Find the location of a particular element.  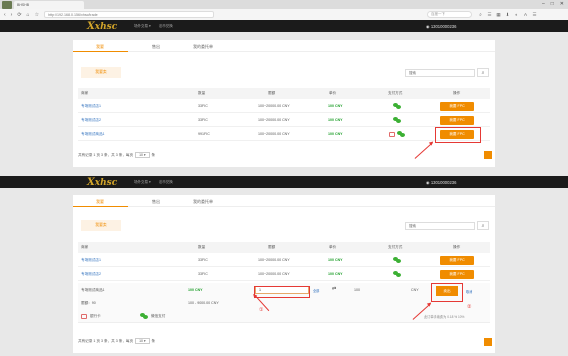

browser-right-icons: ⌕ ☰ ▦ ⬇ ◐ A ☰ is located at coordinates (507, 15).